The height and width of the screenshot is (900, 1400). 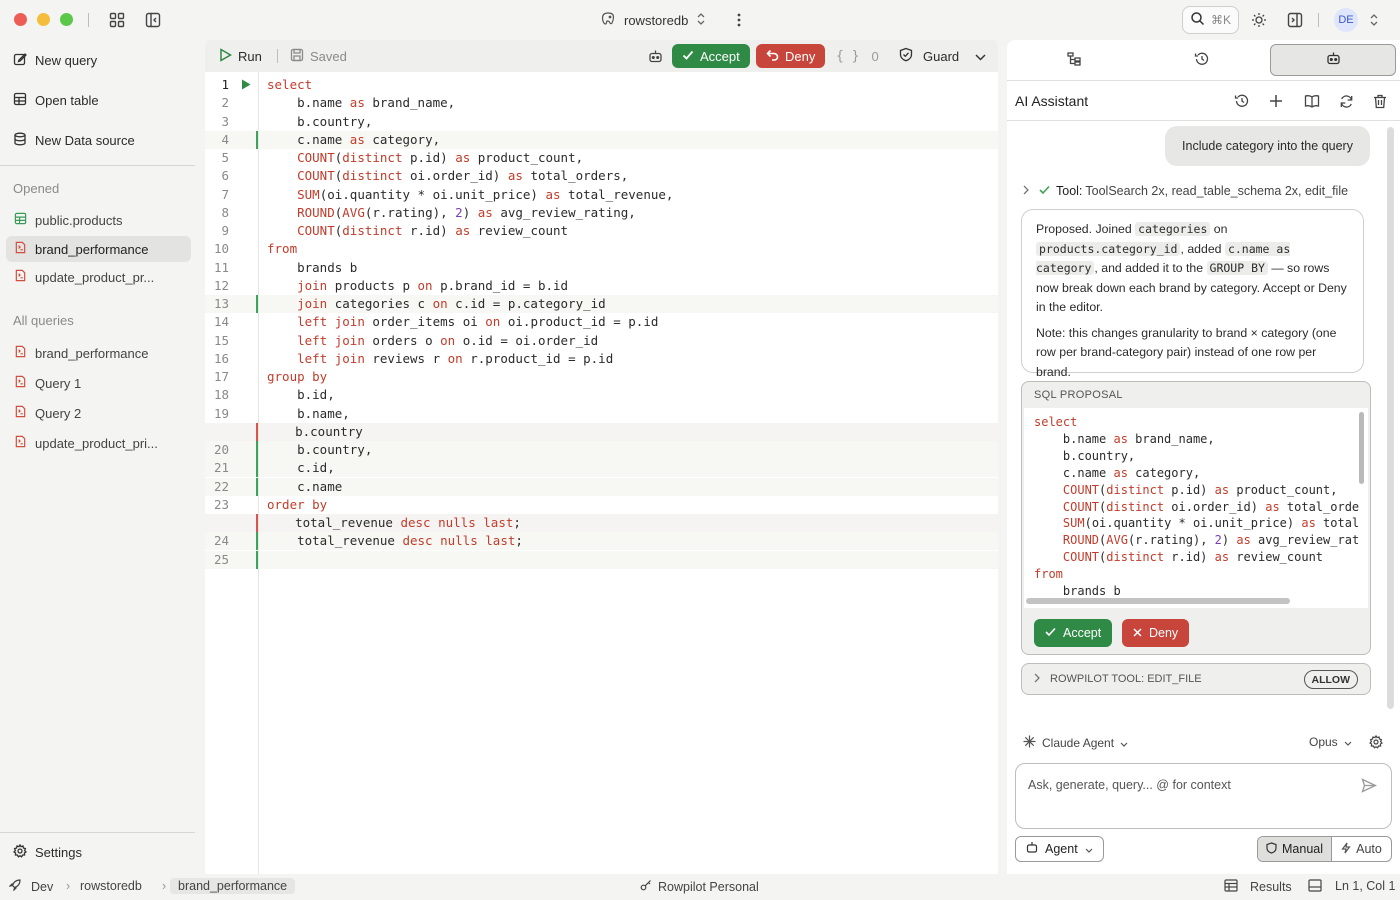 I want to click on maximize-window-button, so click(x=66, y=19).